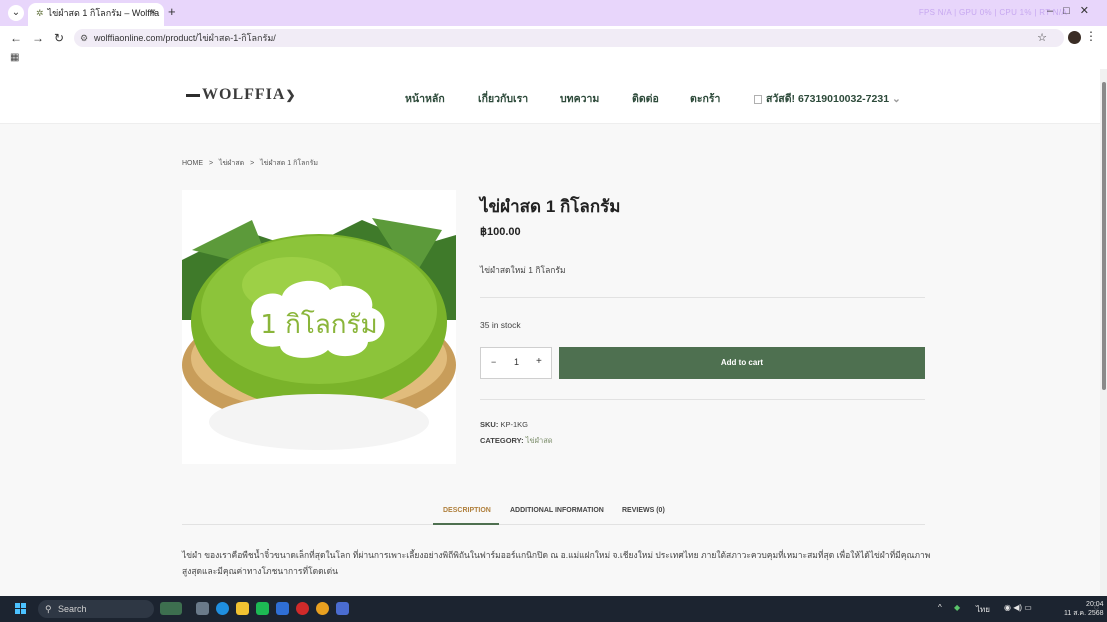 Image resolution: width=1107 pixels, height=622 pixels. Describe the element at coordinates (84, 38) in the screenshot. I see `site-info-icon: ⚙` at that location.